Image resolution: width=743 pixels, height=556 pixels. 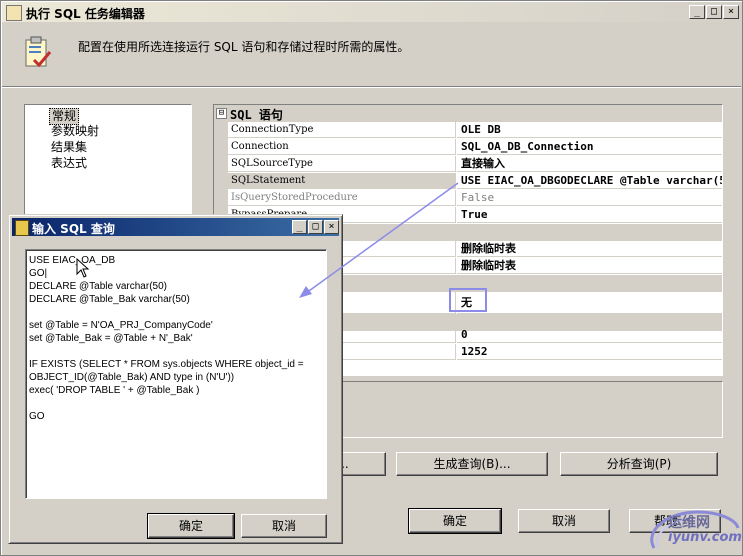 I want to click on property-value: 无, so click(x=589, y=303).